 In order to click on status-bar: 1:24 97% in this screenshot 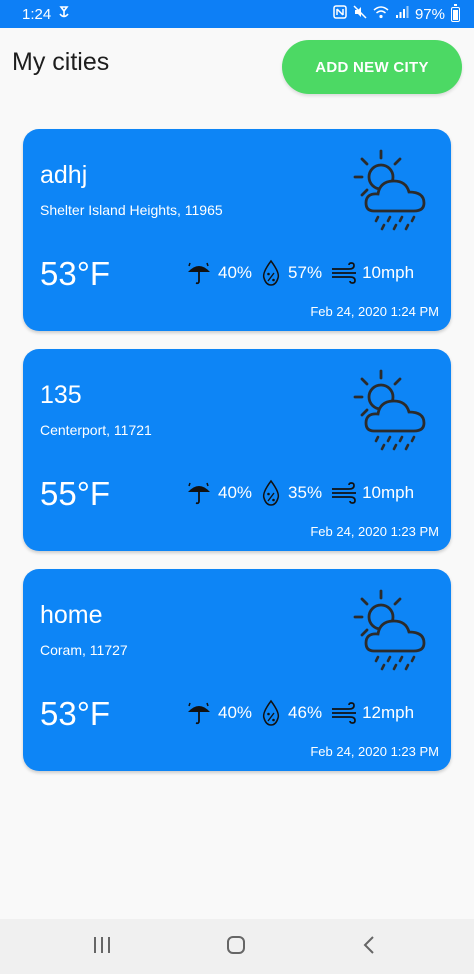, I will do `click(237, 14)`.